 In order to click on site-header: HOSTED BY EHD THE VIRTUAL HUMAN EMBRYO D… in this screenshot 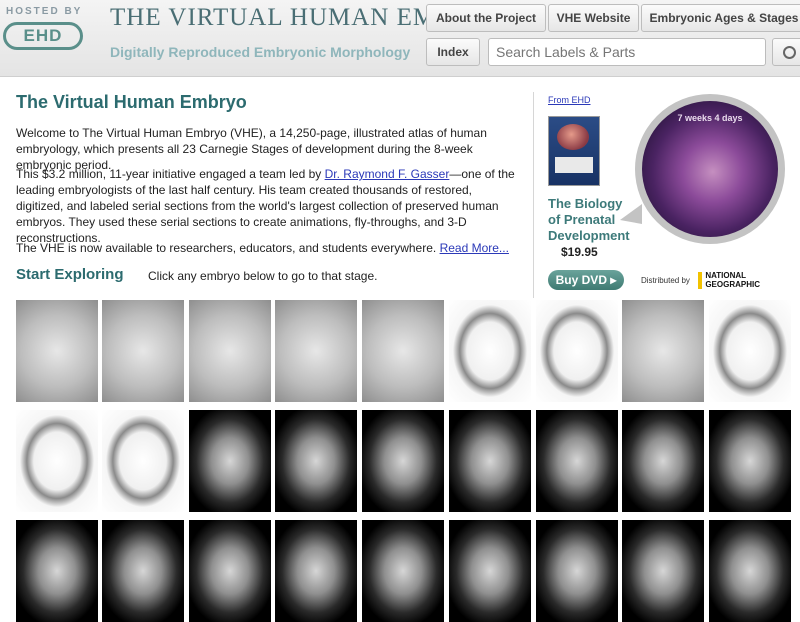, I will do `click(400, 38)`.